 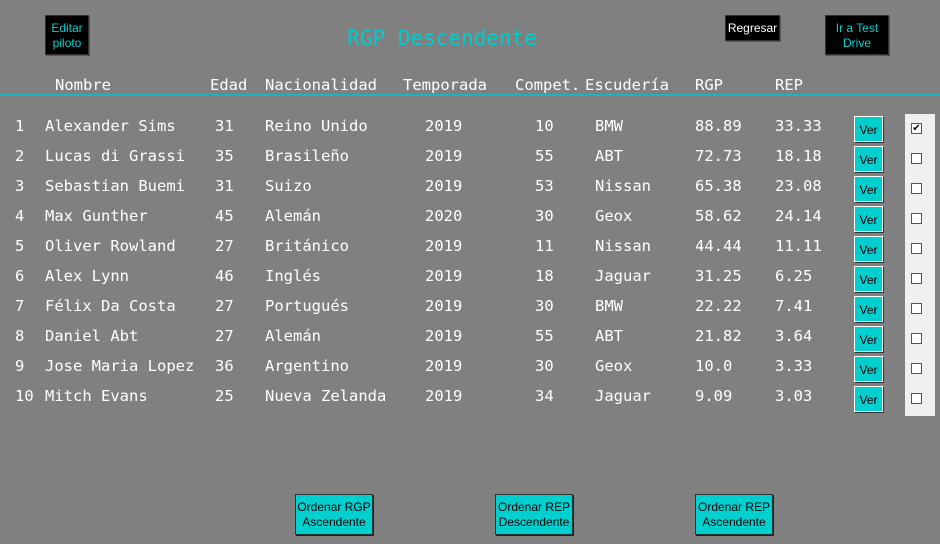 What do you see at coordinates (798, 246) in the screenshot?
I see `pilot-rep: 11.11` at bounding box center [798, 246].